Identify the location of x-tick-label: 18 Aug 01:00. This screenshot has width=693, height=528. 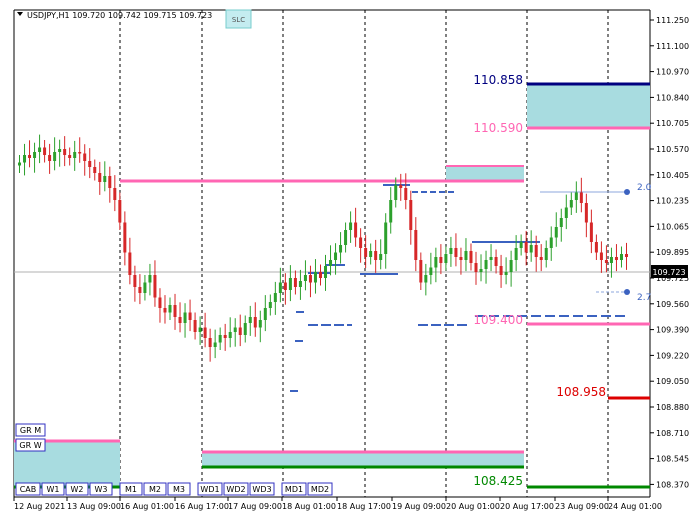
(309, 506).